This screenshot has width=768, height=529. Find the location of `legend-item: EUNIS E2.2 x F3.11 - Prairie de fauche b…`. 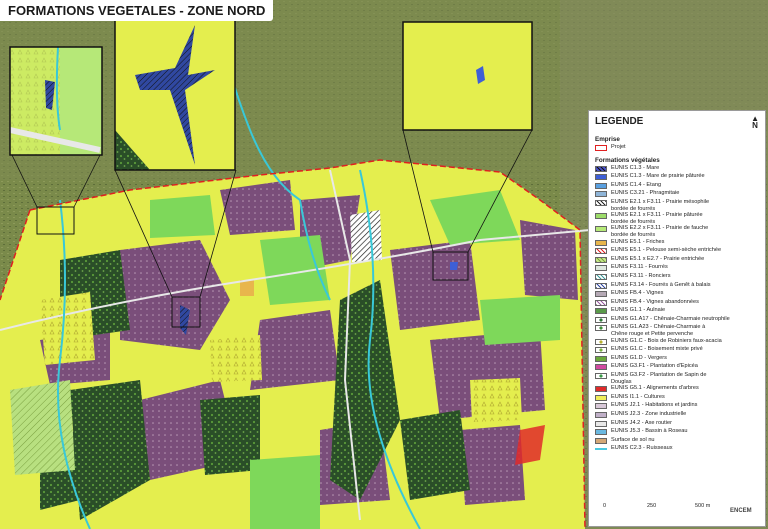

legend-item: EUNIS E2.2 x F3.11 - Prairie de fauche b… is located at coordinates (677, 231).